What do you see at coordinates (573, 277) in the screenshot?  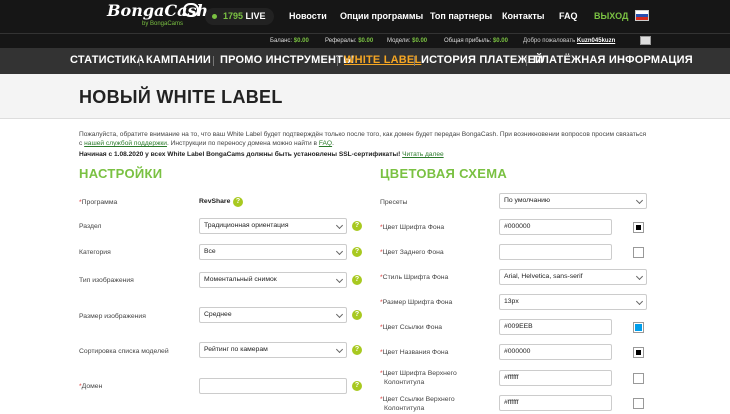 I see `font-style-select: Arial, Helvetica, sans-serif` at bounding box center [573, 277].